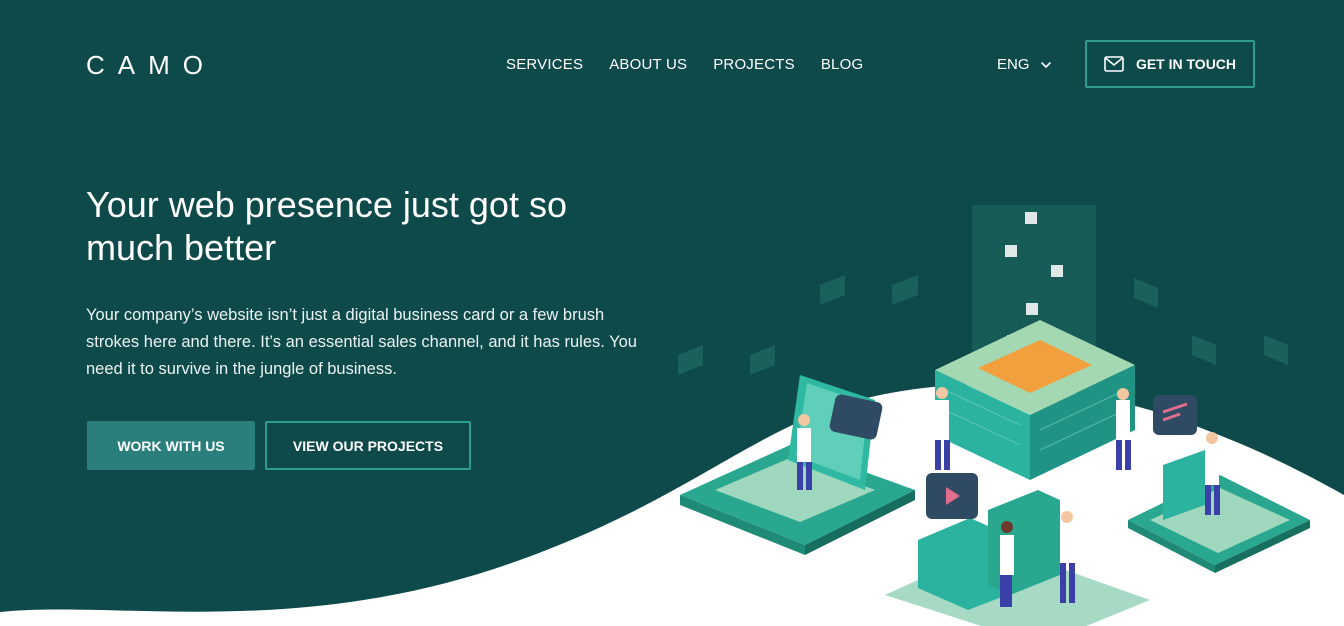 This screenshot has height=626, width=1344. Describe the element at coordinates (1186, 64) in the screenshot. I see `get-in-touch-label: GET IN TOUCH` at that location.